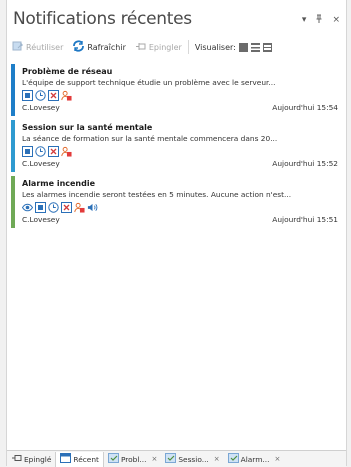  What do you see at coordinates (59, 183) in the screenshot?
I see `notification-title: Alarme incendie` at bounding box center [59, 183].